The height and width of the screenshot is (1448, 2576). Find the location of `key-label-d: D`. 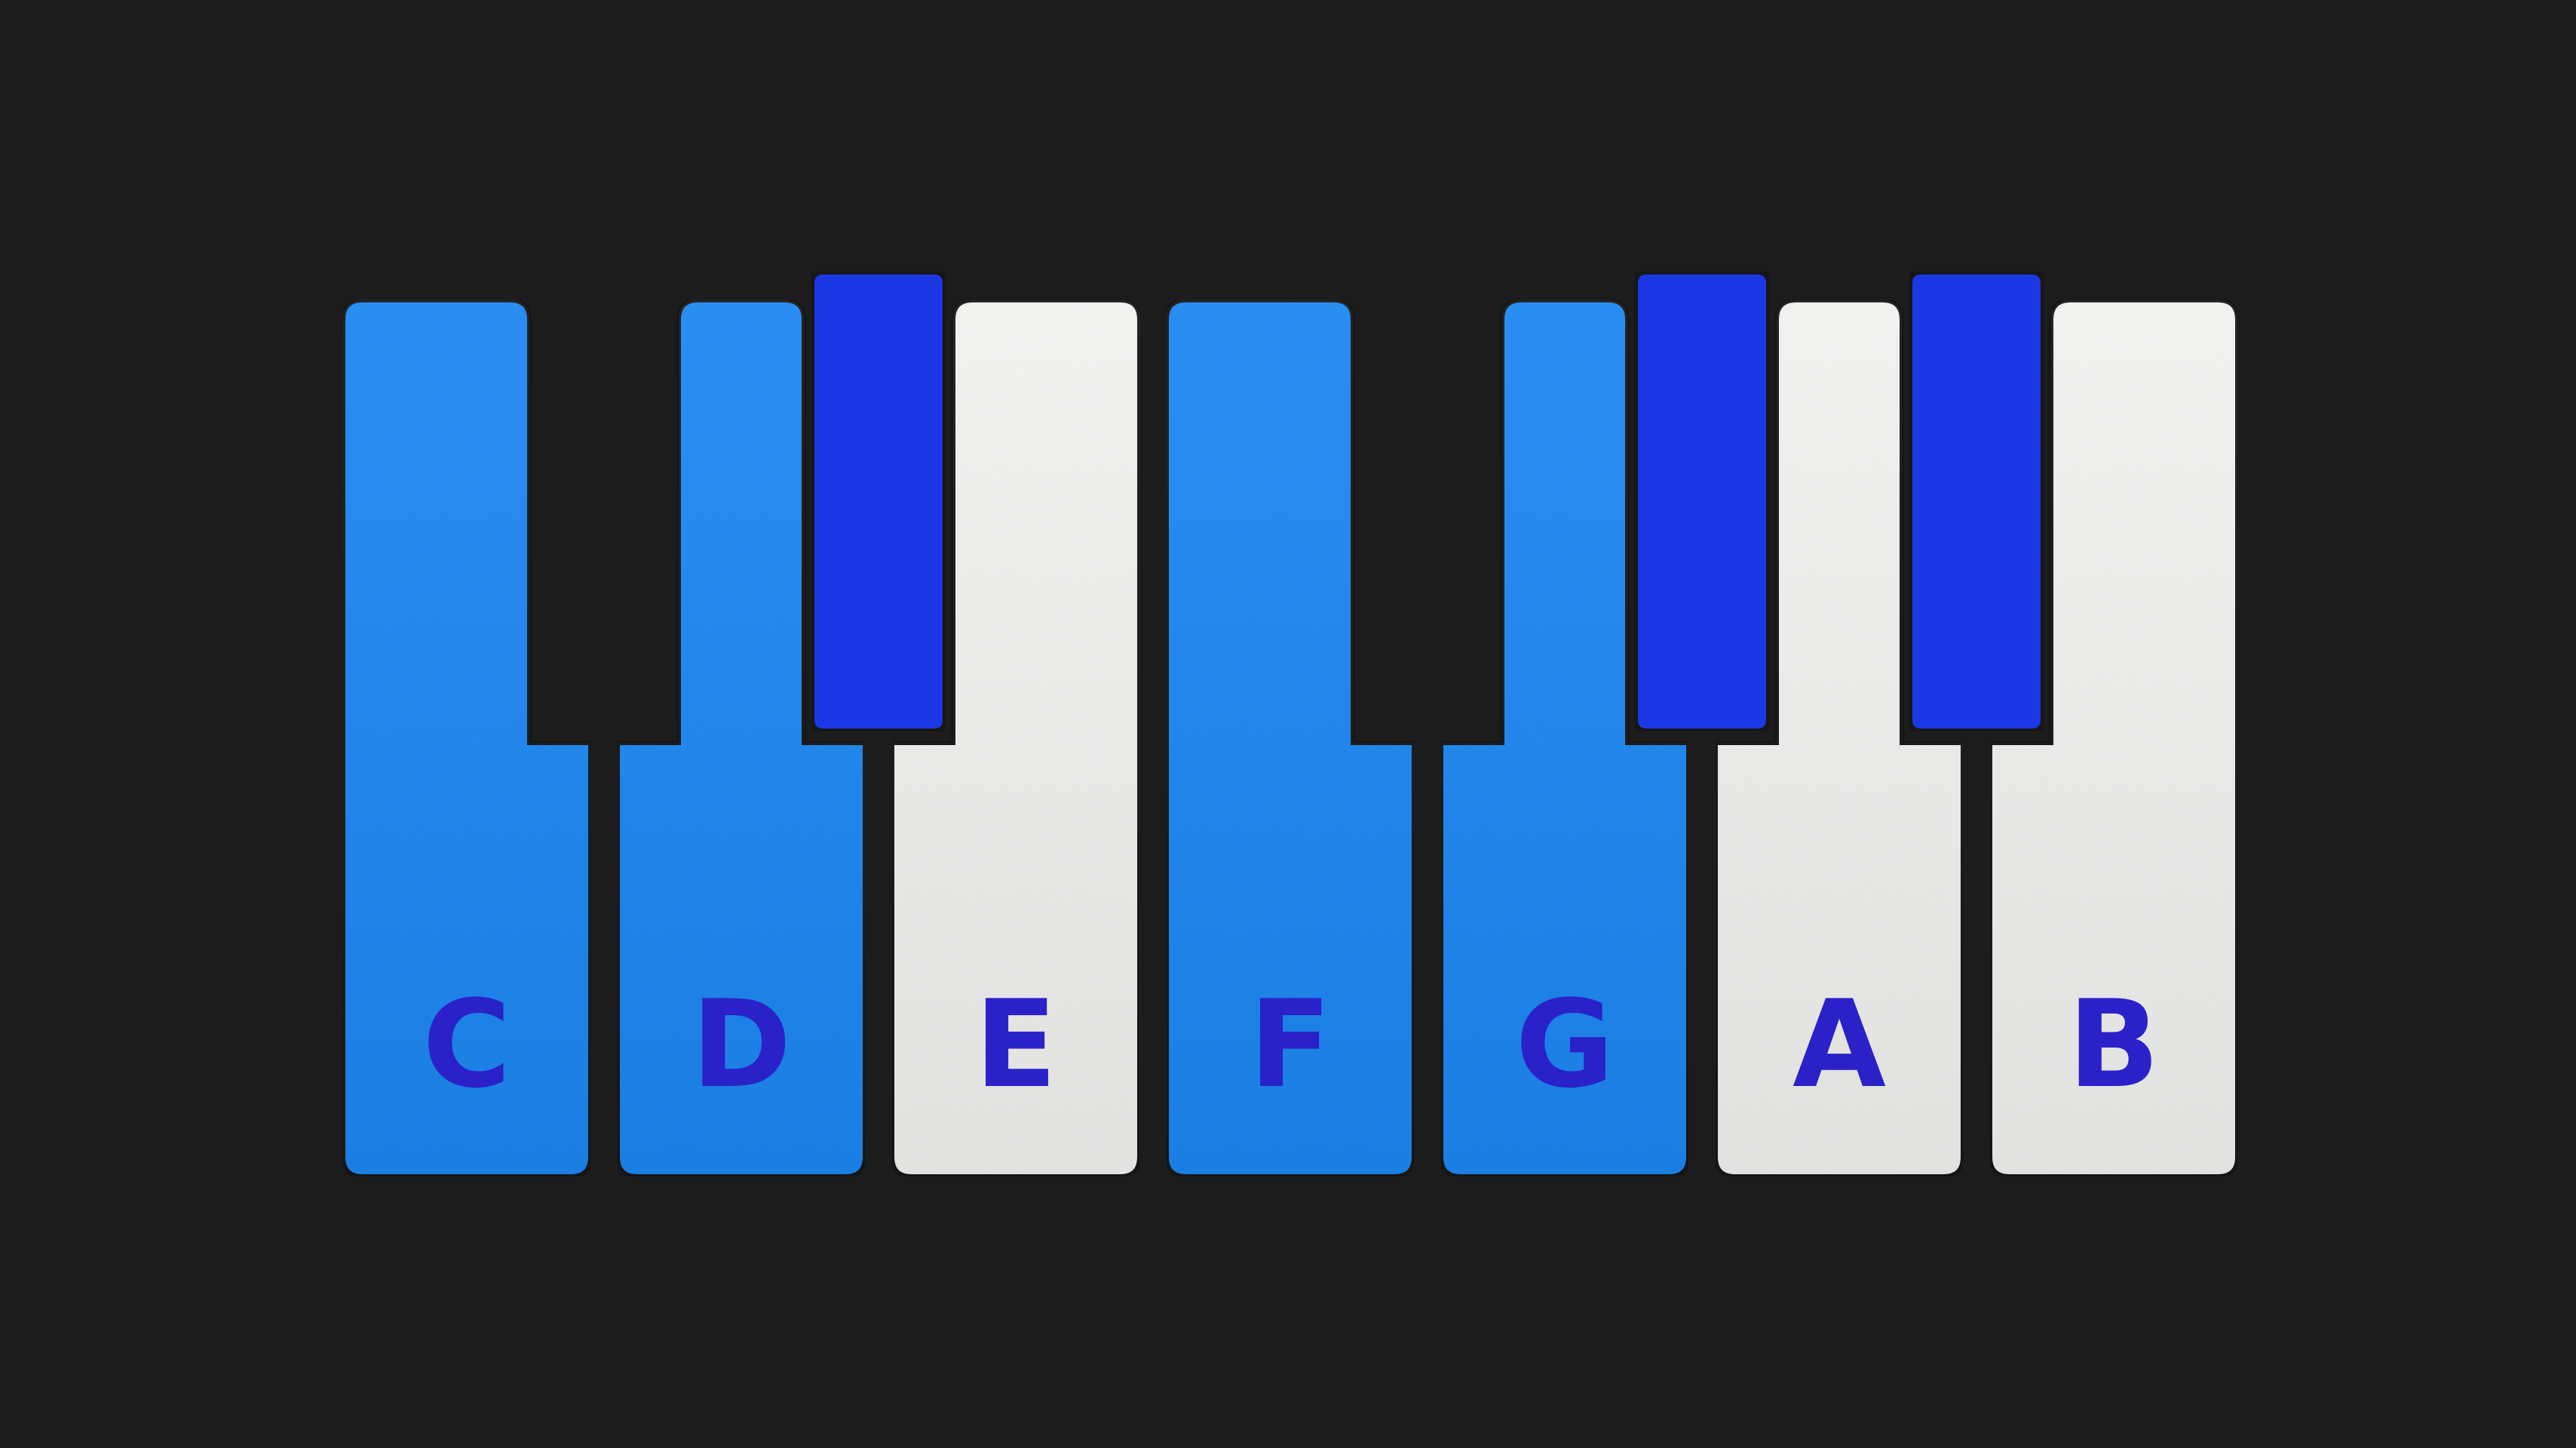

key-label-d: D is located at coordinates (741, 1044).